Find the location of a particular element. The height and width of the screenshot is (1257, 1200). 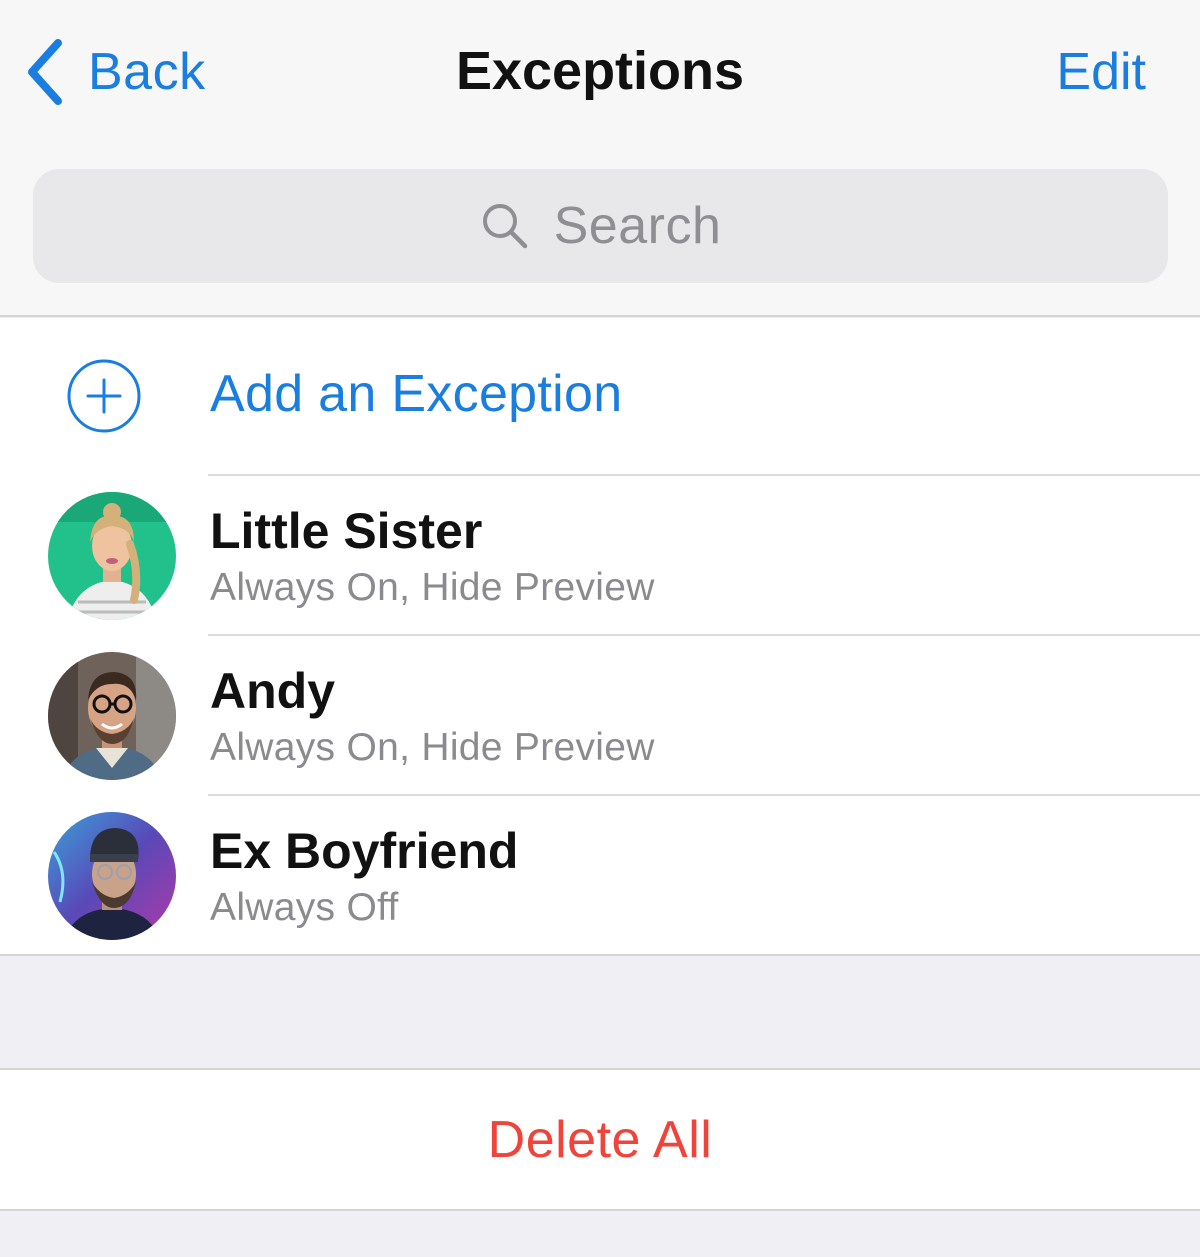

edit-button: Edit is located at coordinates (1101, 72).